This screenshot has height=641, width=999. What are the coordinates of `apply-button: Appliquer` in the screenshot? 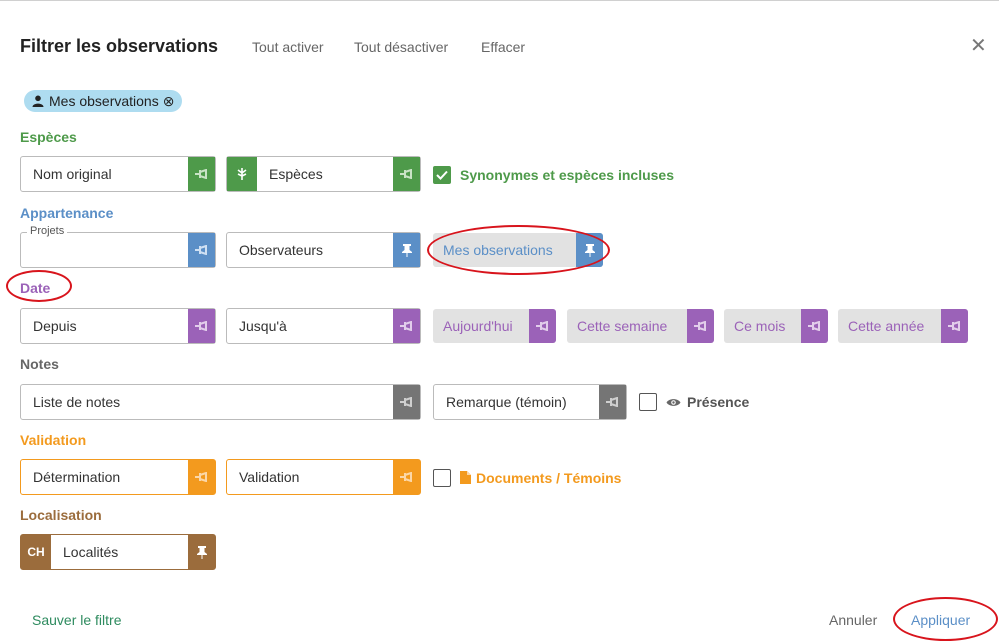 It's located at (940, 620).